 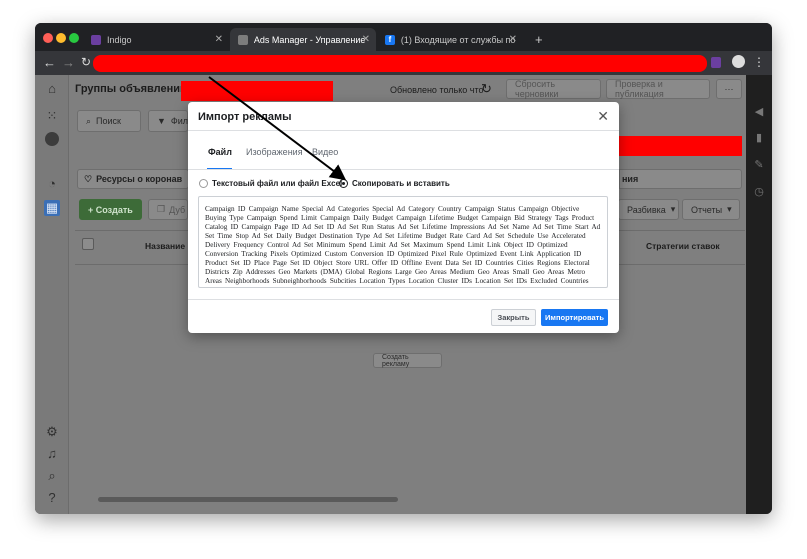 I want to click on bell-icon: ♫, so click(x=52, y=454).